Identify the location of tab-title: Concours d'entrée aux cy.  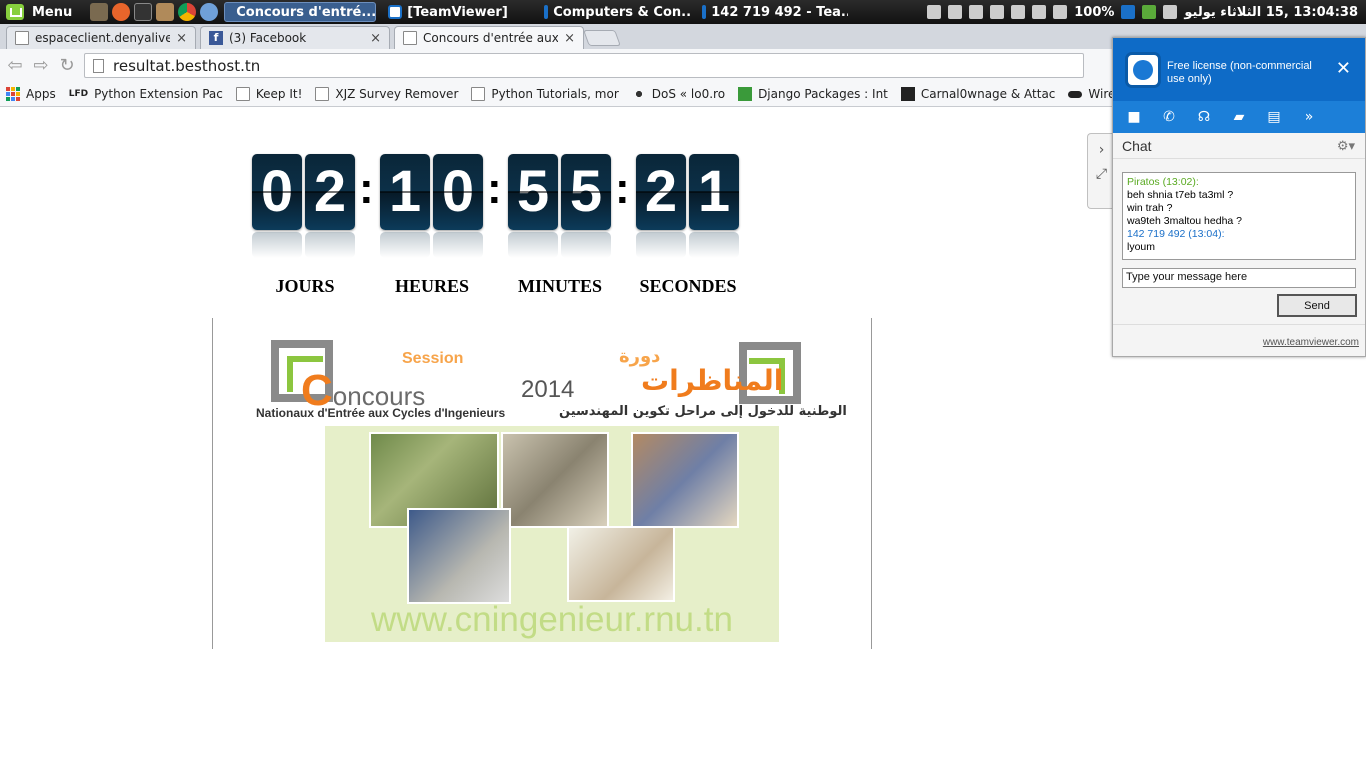
(491, 38).